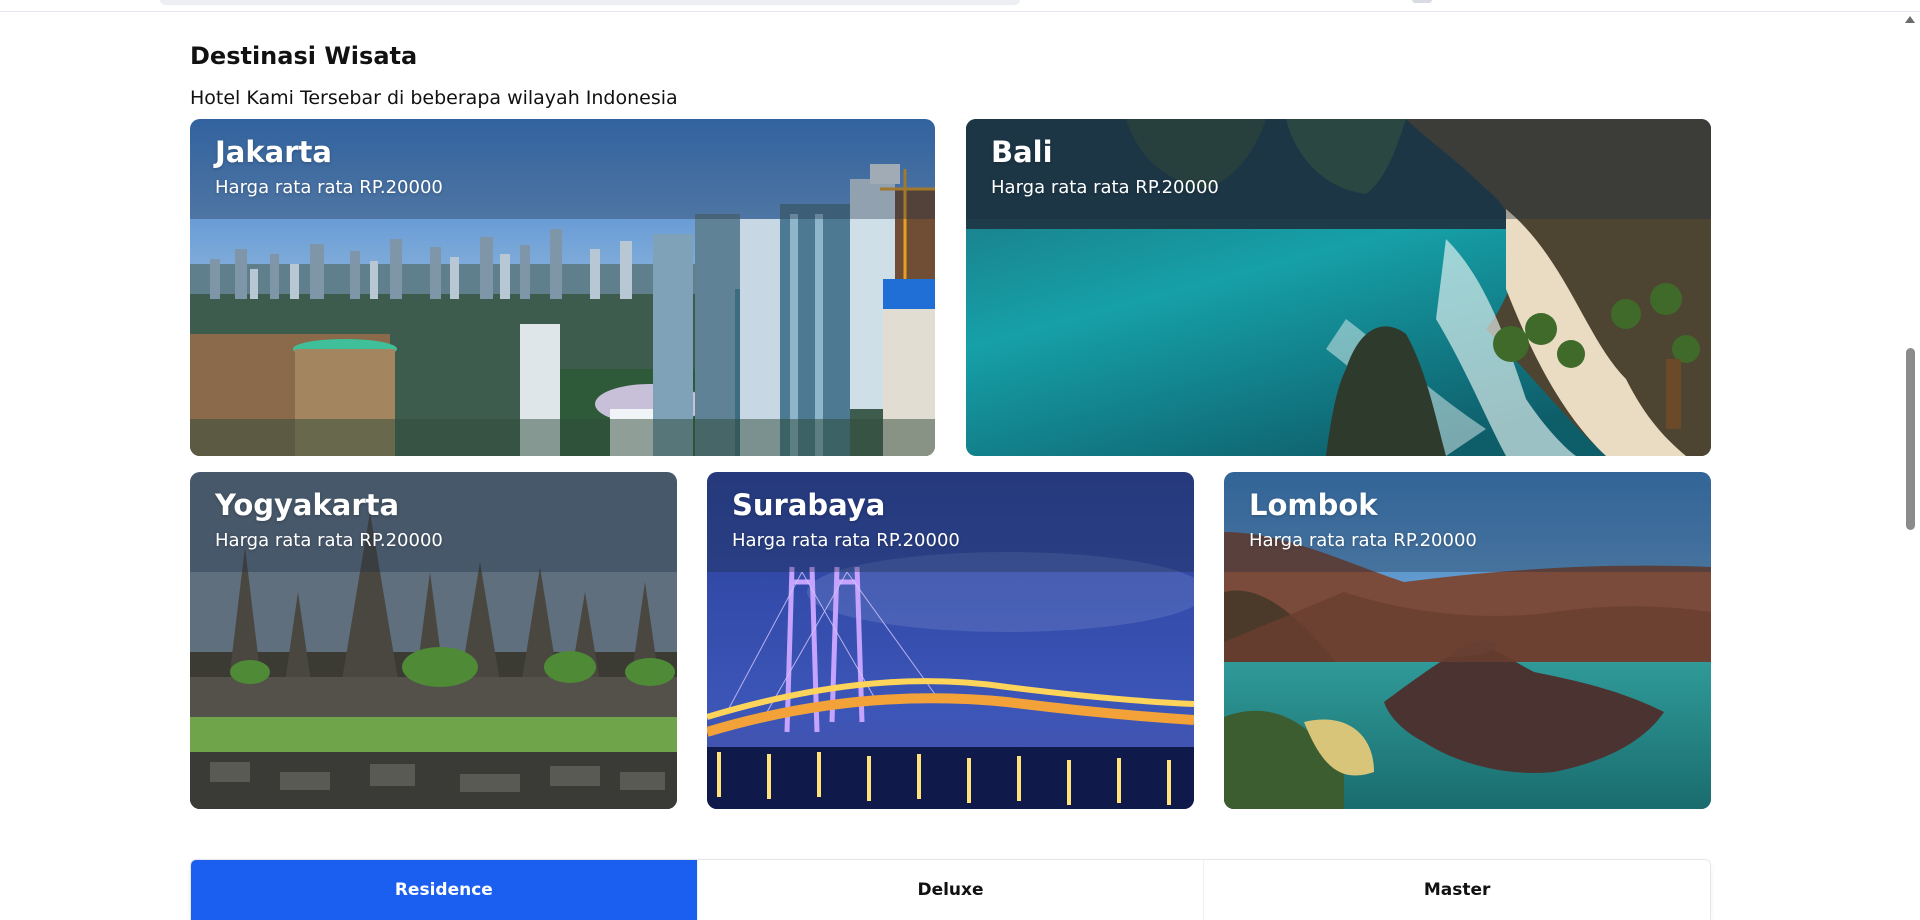 The width and height of the screenshot is (1920, 920). What do you see at coordinates (1313, 505) in the screenshot?
I see `destination-name: Lombok` at bounding box center [1313, 505].